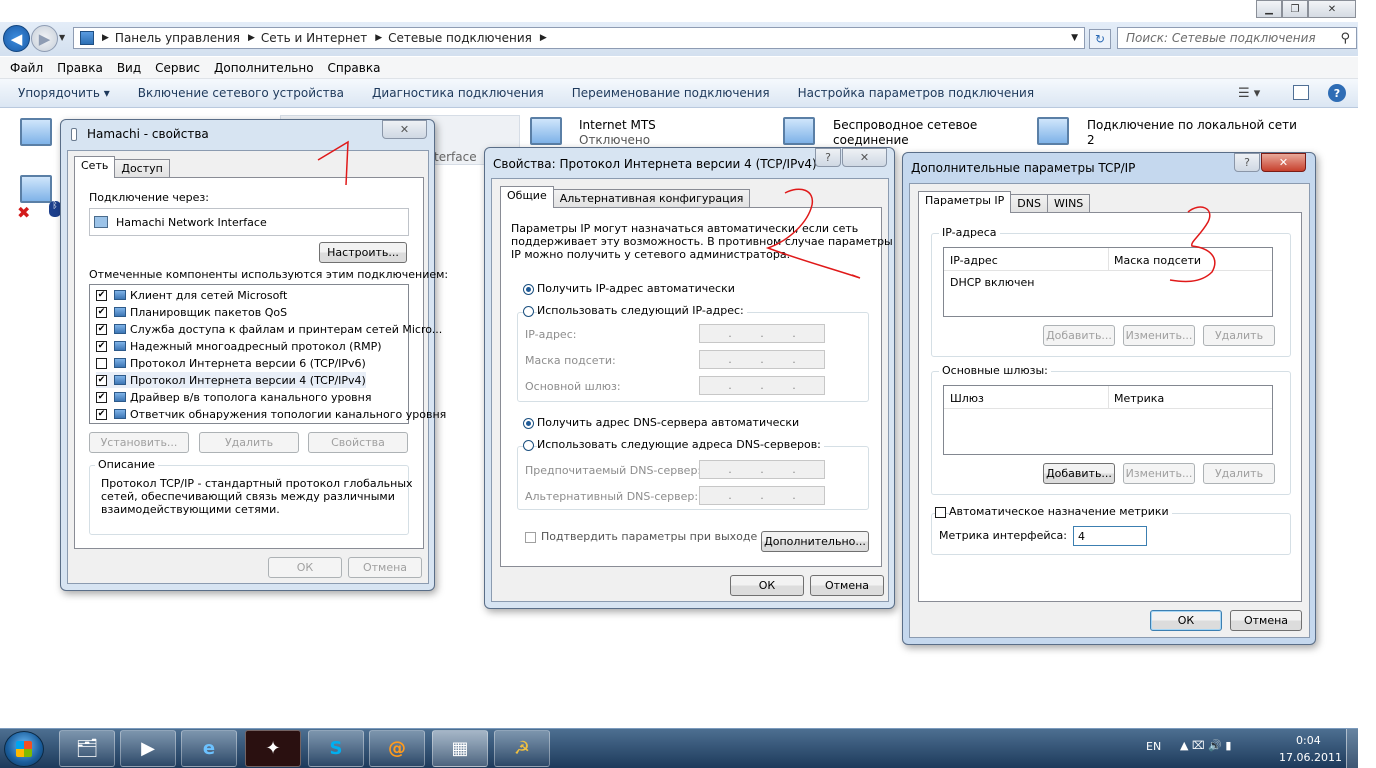 The image size is (1376, 768). I want to click on annotation-marks, so click(766, 211).